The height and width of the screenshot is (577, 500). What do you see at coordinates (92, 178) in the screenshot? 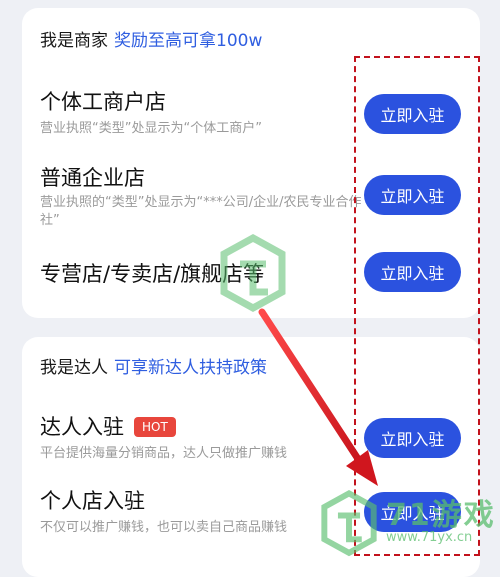
I see `row-title-enterprise-store: 普通企业店` at bounding box center [92, 178].